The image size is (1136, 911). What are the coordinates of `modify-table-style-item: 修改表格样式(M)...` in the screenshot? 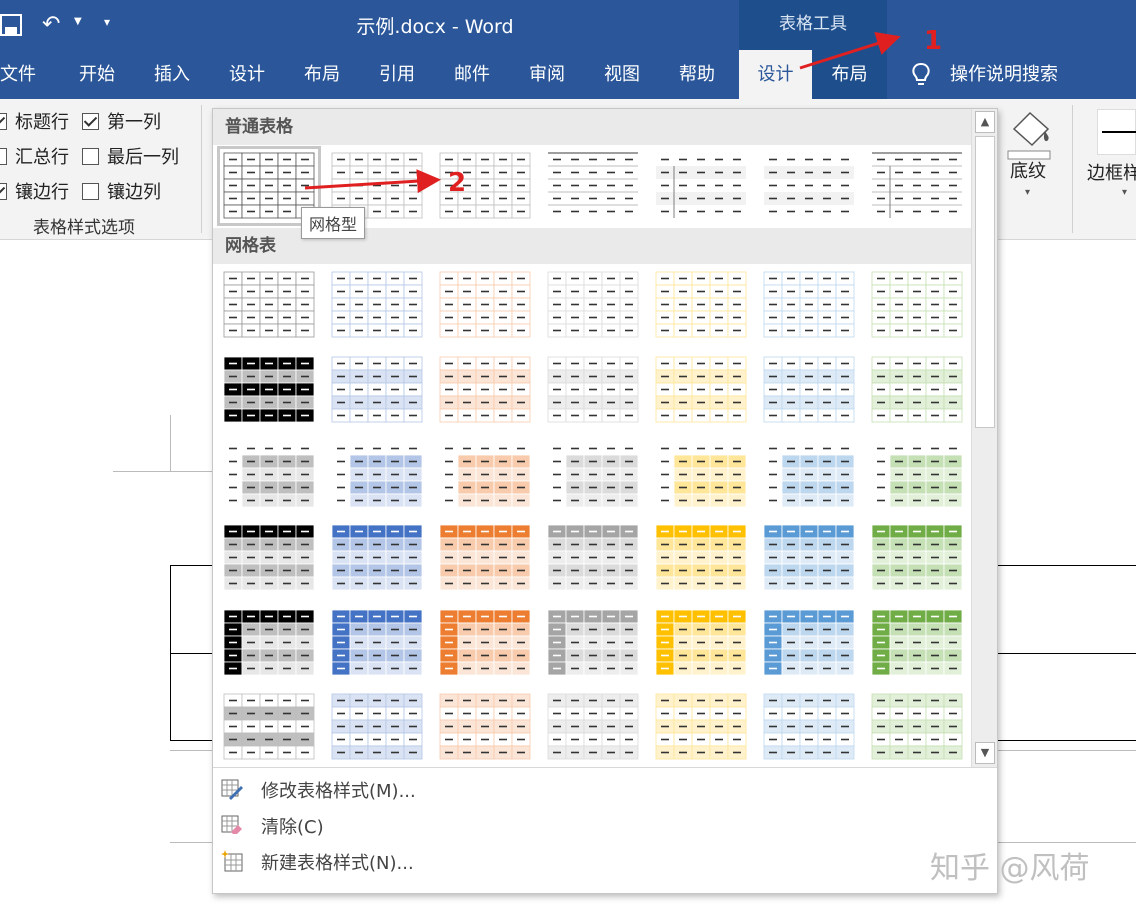 It's located at (605, 789).